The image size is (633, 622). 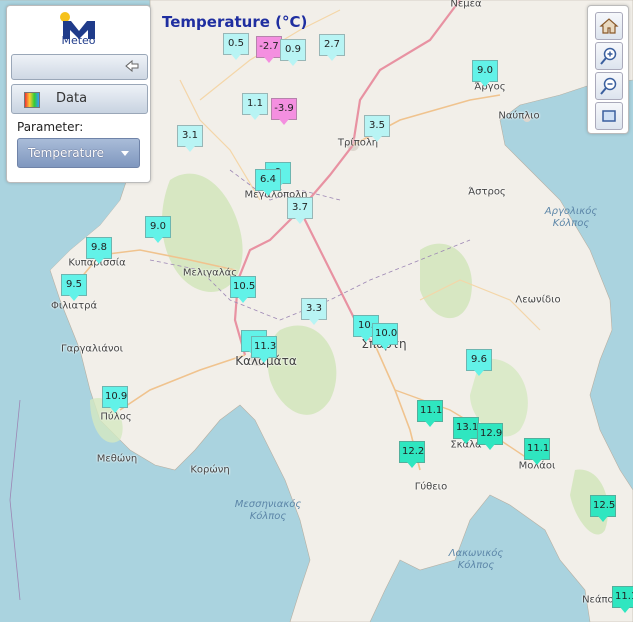 I want to click on station-marker: 6.4, so click(x=268, y=182).